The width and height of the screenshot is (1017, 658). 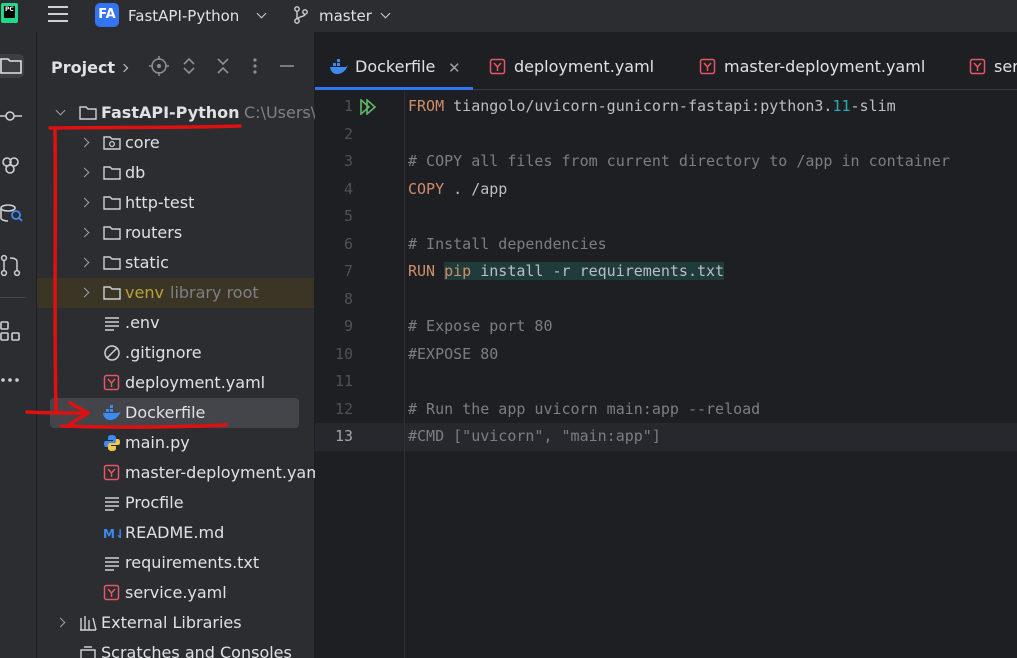 I want to click on tree-item-master-deployment-yaml: master-deployment.yaml, so click(x=181, y=473).